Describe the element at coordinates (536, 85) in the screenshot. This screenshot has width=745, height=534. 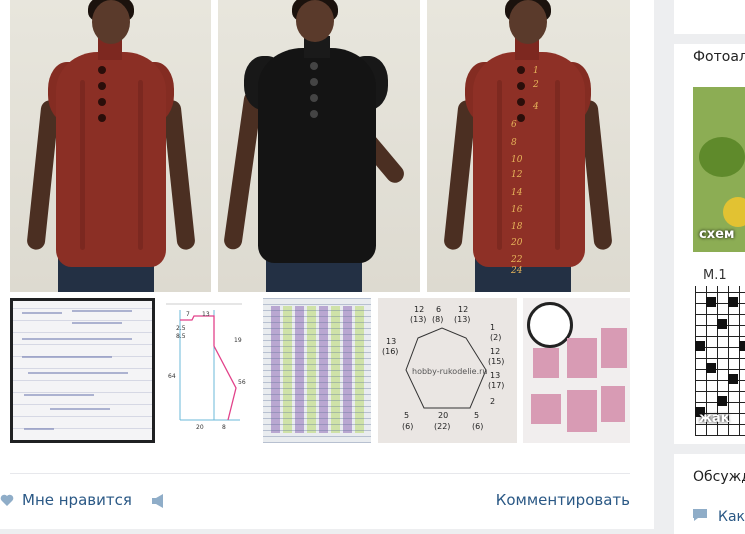
I see `row-number-label: 2` at that location.